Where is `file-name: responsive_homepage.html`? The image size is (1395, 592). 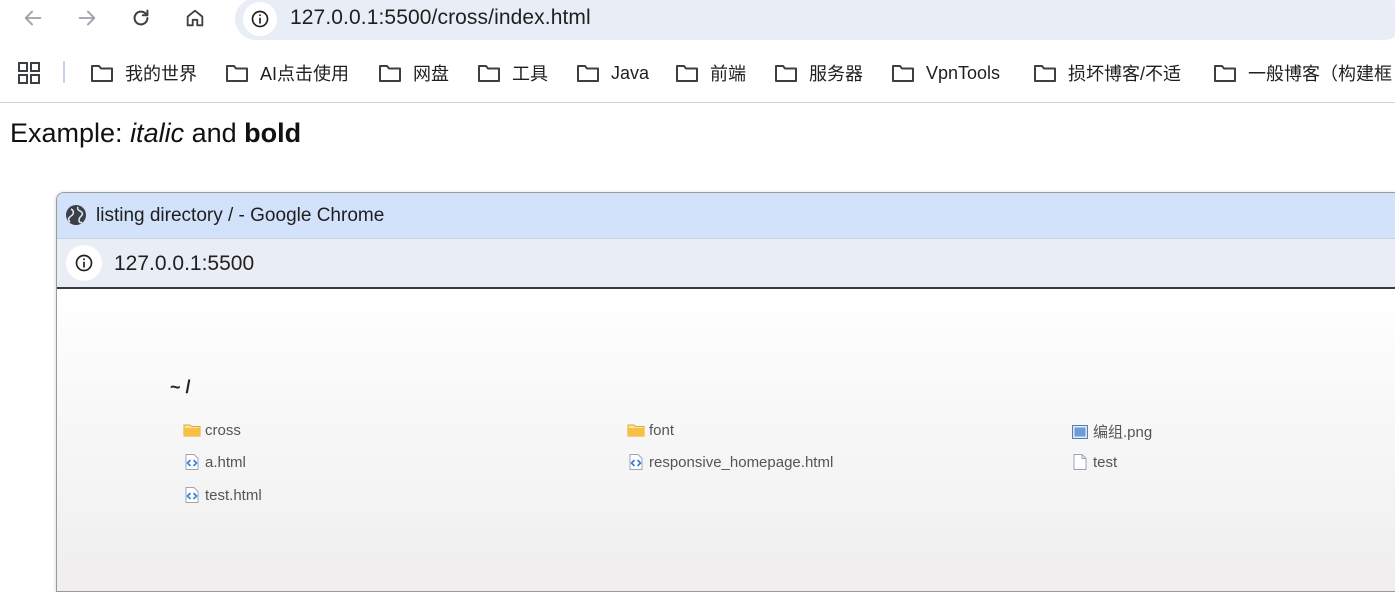 file-name: responsive_homepage.html is located at coordinates (741, 462).